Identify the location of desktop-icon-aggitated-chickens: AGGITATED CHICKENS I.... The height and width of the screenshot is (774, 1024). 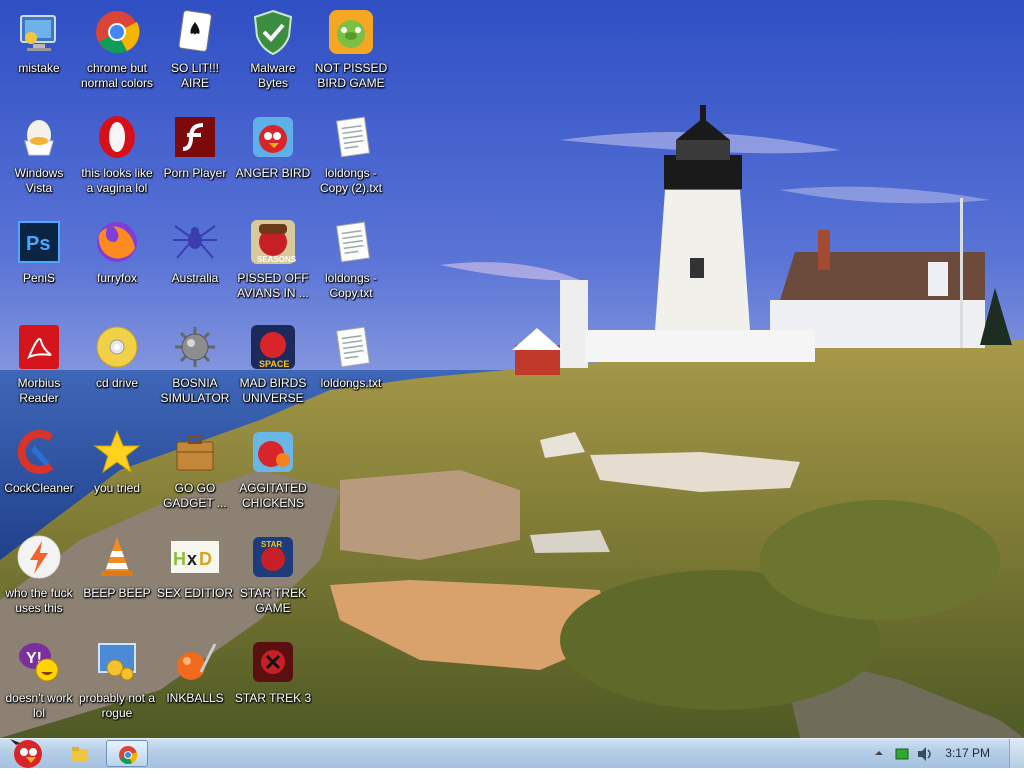
(273, 472).